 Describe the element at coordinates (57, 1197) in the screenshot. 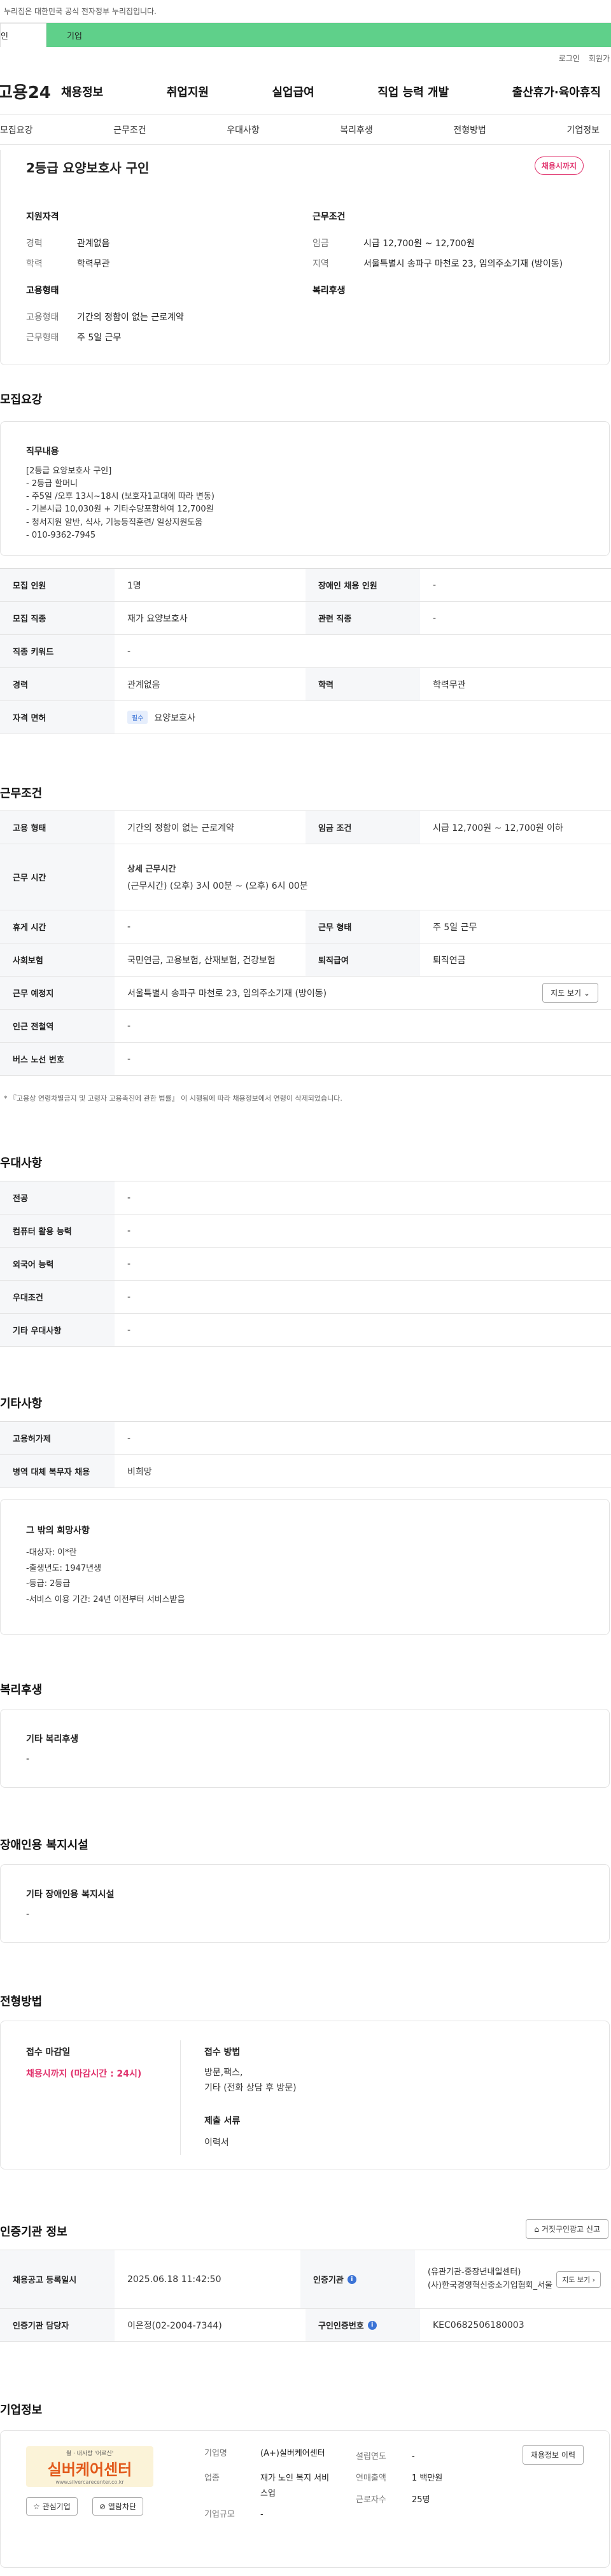

I see `th-major: 전공` at that location.